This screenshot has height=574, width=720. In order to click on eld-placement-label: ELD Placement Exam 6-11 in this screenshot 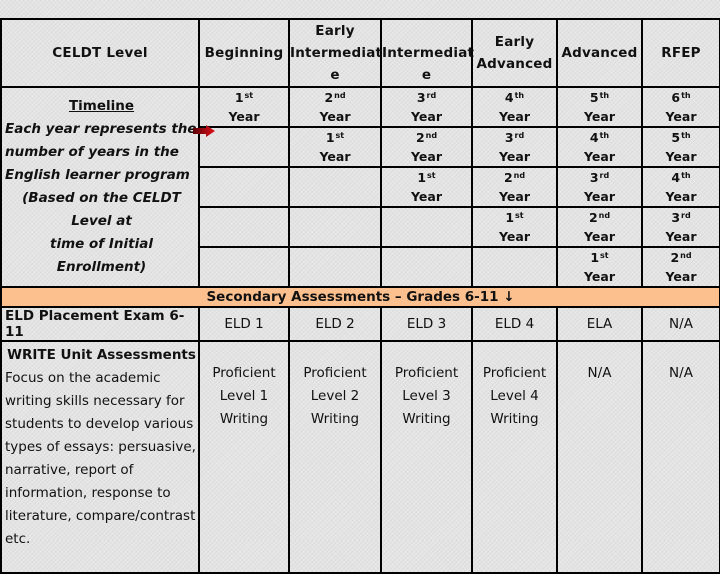, I will do `click(100, 324)`.